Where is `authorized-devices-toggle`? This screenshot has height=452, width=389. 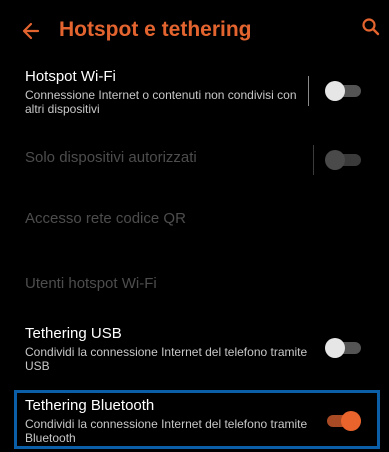 authorized-devices-toggle is located at coordinates (343, 160).